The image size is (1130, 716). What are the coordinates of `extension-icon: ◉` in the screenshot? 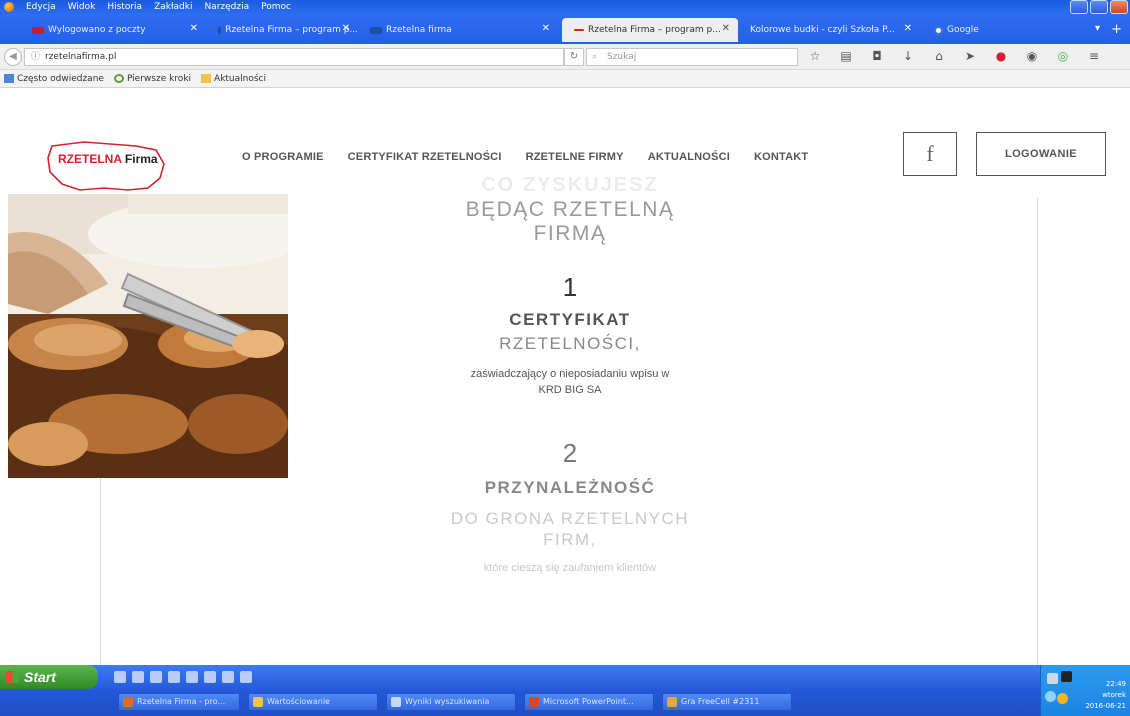 It's located at (1032, 56).